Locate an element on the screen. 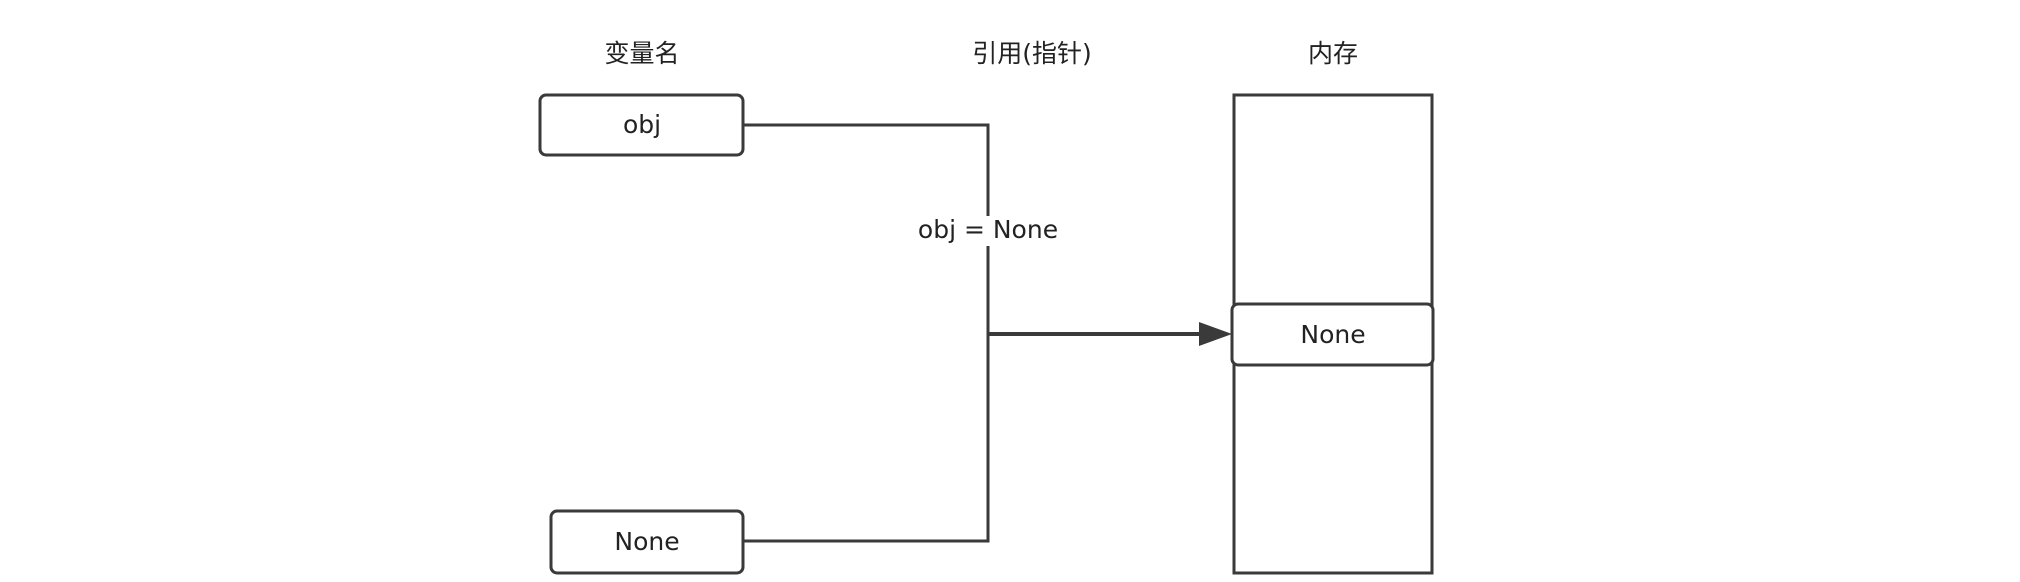 The height and width of the screenshot is (582, 2020). header-reference: 引用(指针) is located at coordinates (1032, 53).